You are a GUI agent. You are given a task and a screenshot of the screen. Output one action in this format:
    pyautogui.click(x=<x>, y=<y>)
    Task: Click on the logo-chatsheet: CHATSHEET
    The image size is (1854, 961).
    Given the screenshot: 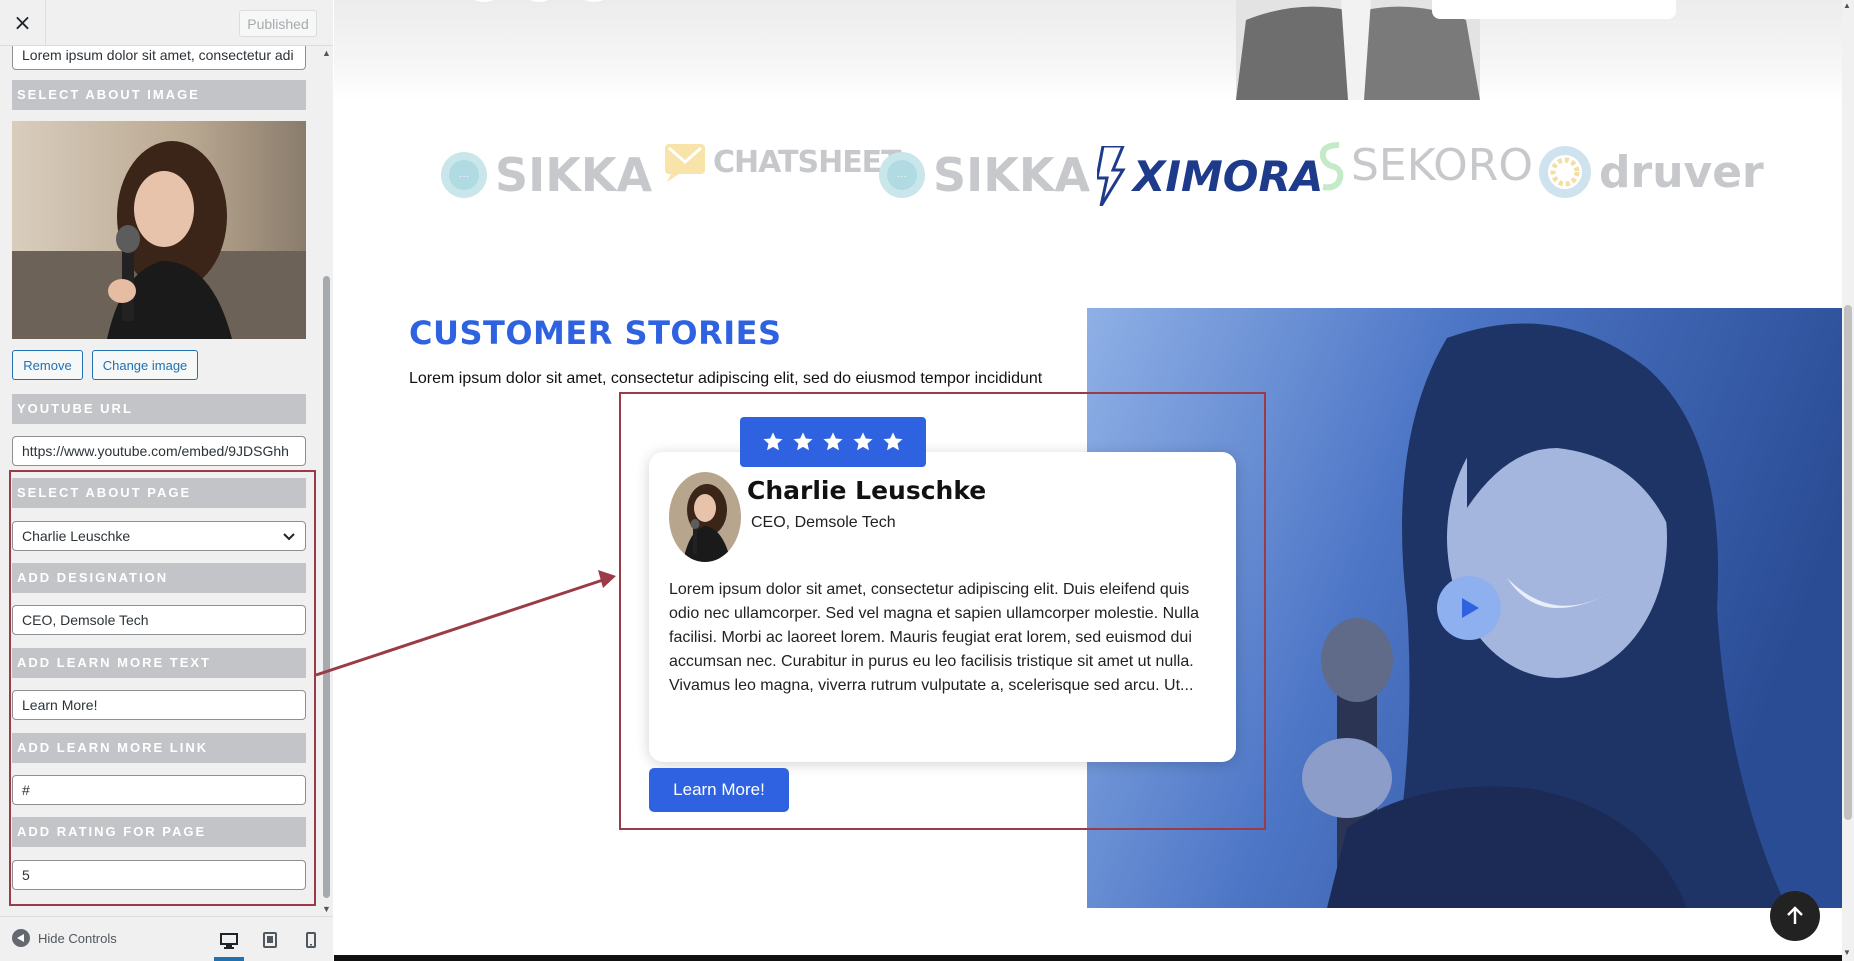 What is the action you would take?
    pyautogui.click(x=782, y=162)
    